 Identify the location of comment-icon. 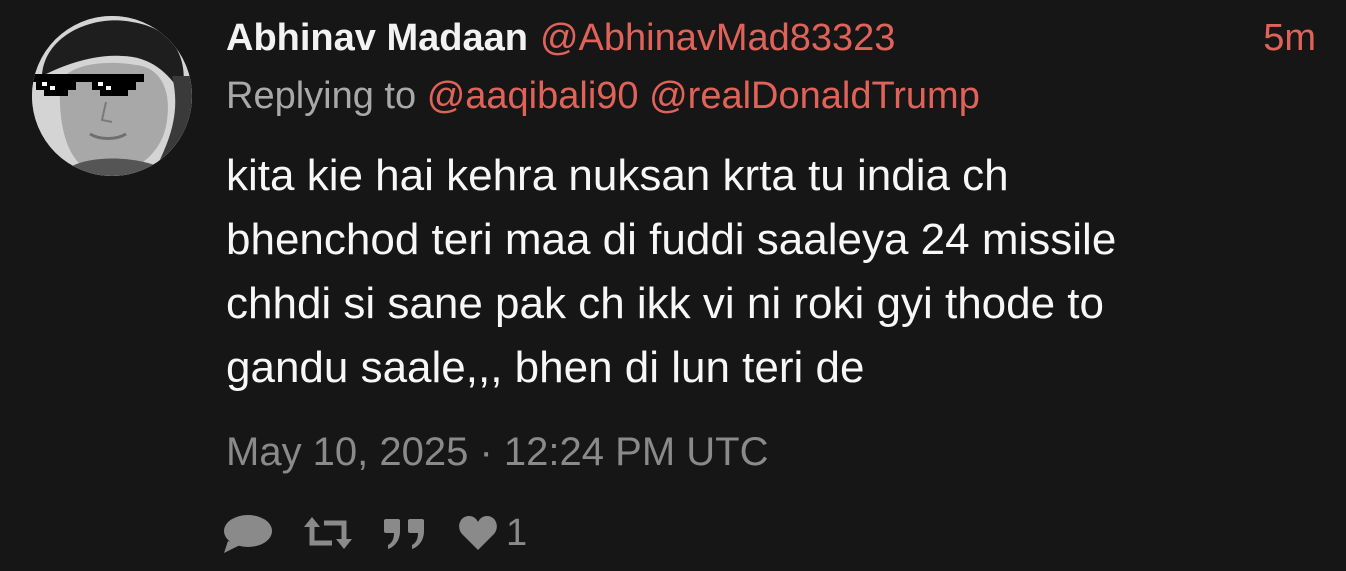
(248, 533).